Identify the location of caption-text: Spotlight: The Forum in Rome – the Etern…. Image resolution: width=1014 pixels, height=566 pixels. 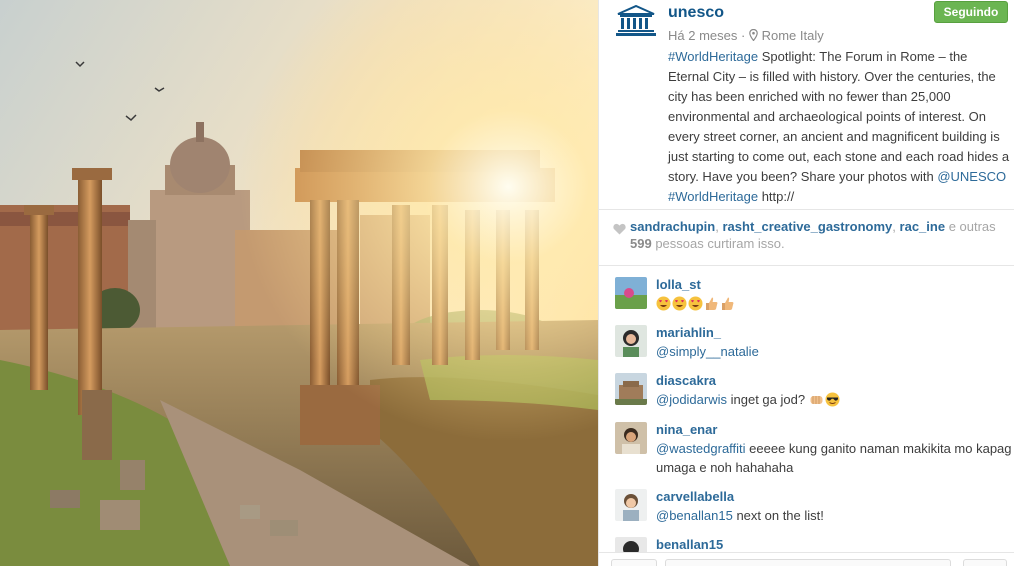
(839, 116).